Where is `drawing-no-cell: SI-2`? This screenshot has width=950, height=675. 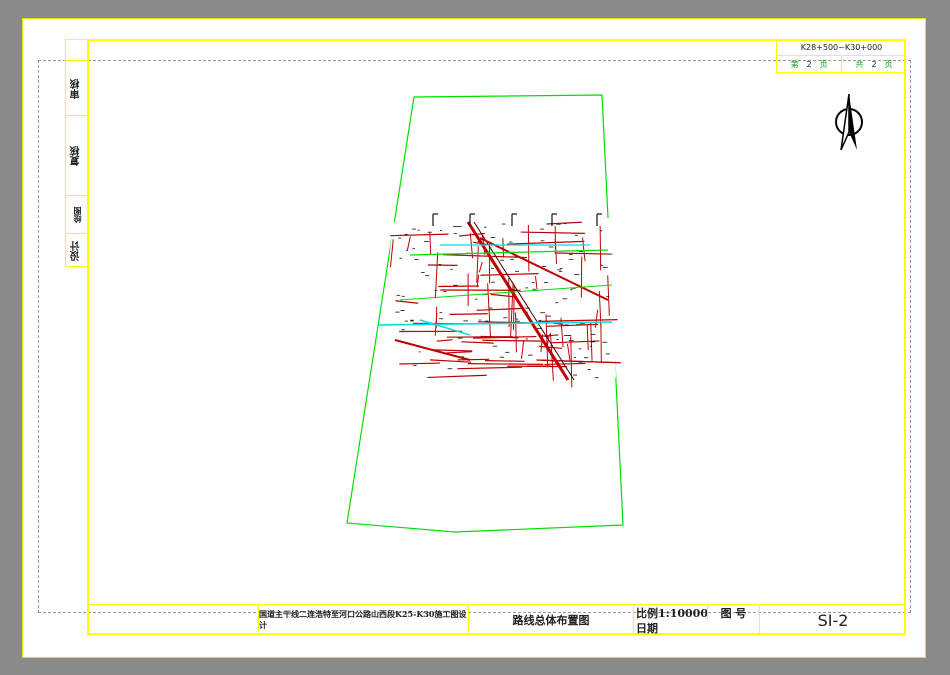
drawing-no-cell: SI-2 is located at coordinates (832, 620).